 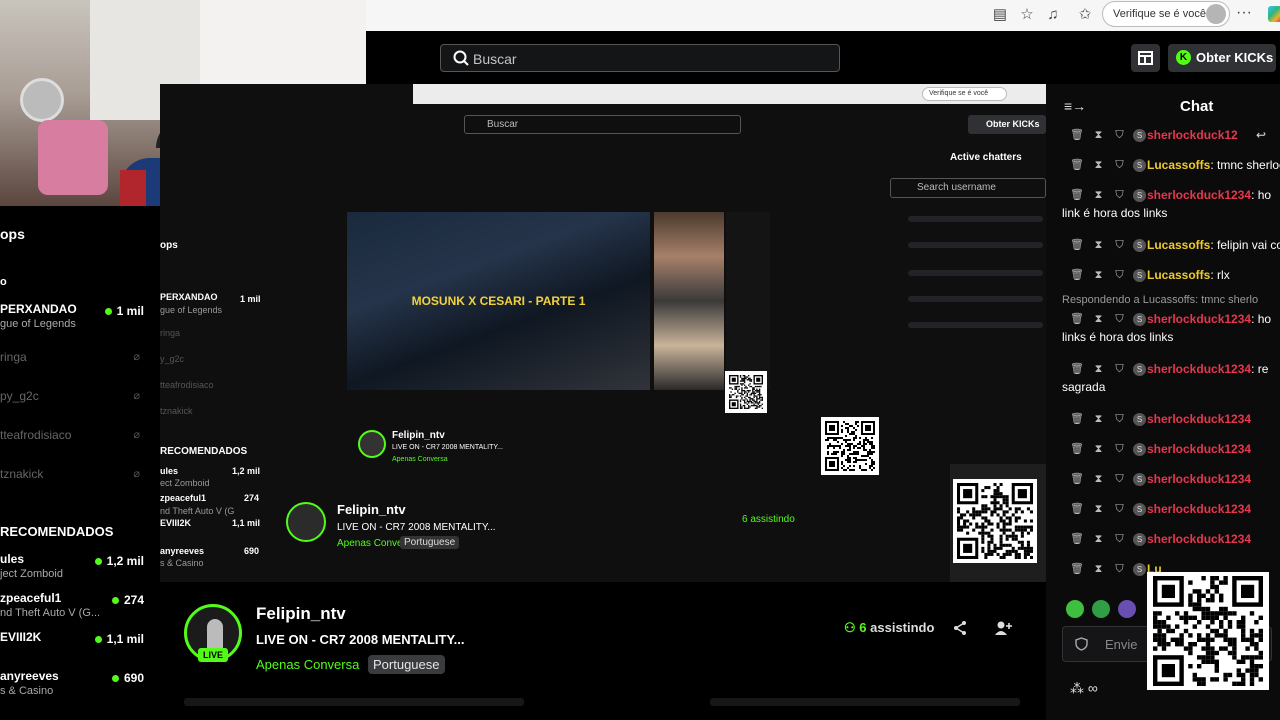 What do you see at coordinates (1222, 58) in the screenshot?
I see `get-kicks-button: K Obter KICKs` at bounding box center [1222, 58].